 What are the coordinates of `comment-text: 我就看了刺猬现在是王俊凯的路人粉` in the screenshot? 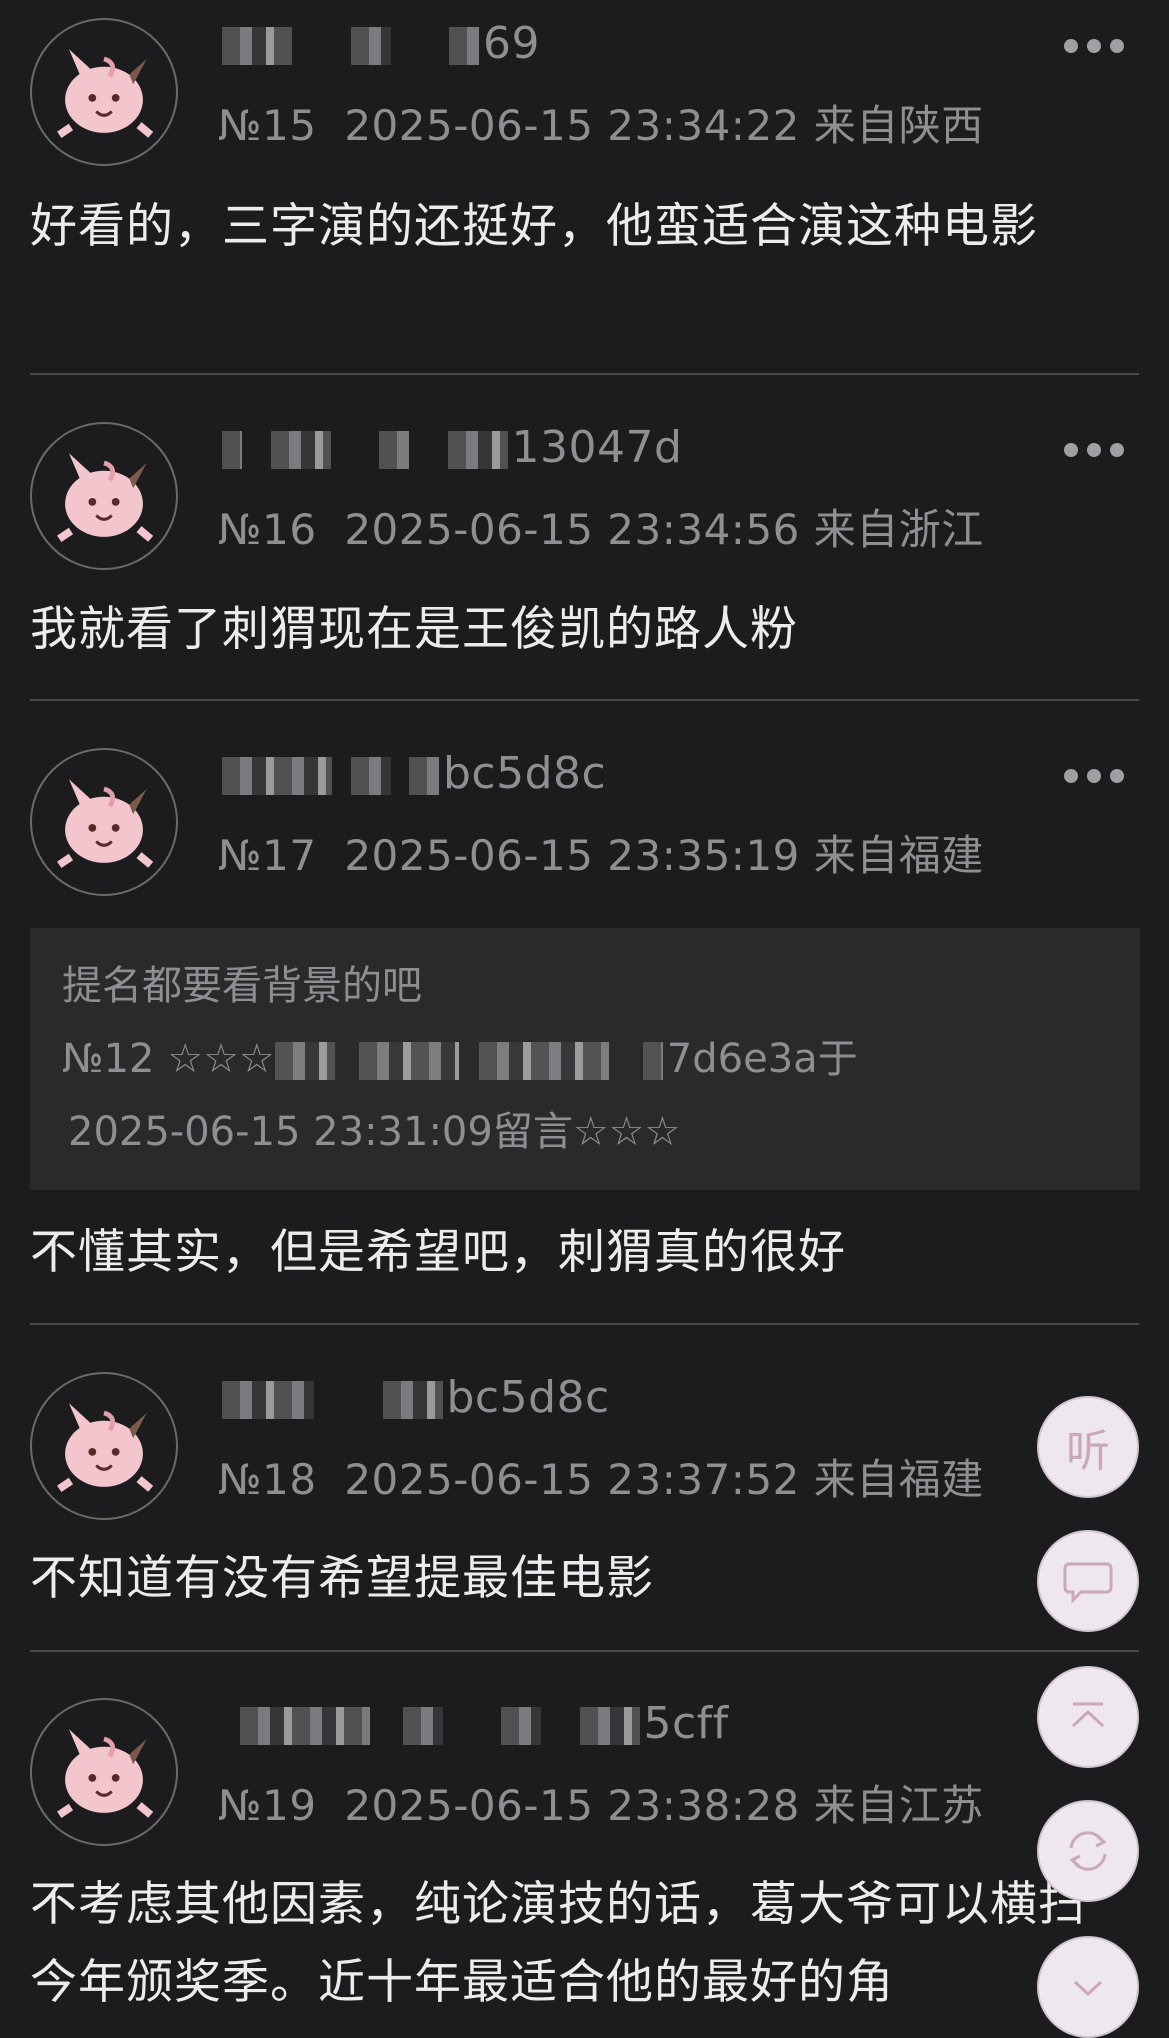 It's located at (414, 629).